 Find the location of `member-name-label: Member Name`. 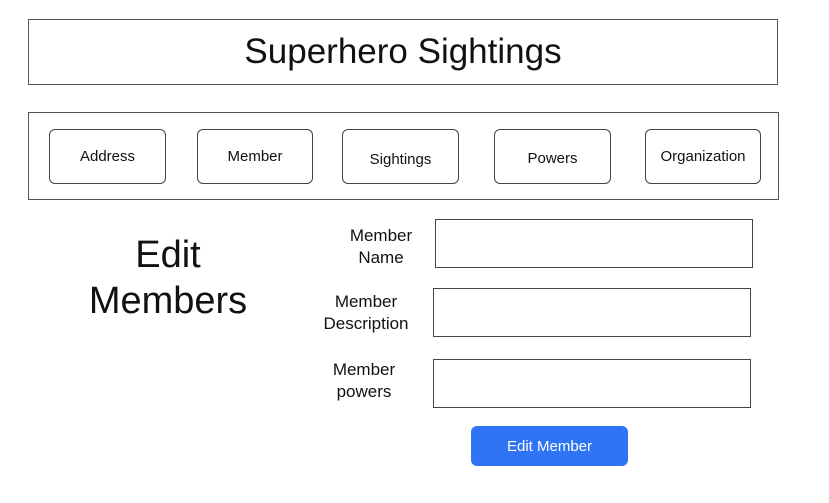

member-name-label: Member Name is located at coordinates (381, 247).